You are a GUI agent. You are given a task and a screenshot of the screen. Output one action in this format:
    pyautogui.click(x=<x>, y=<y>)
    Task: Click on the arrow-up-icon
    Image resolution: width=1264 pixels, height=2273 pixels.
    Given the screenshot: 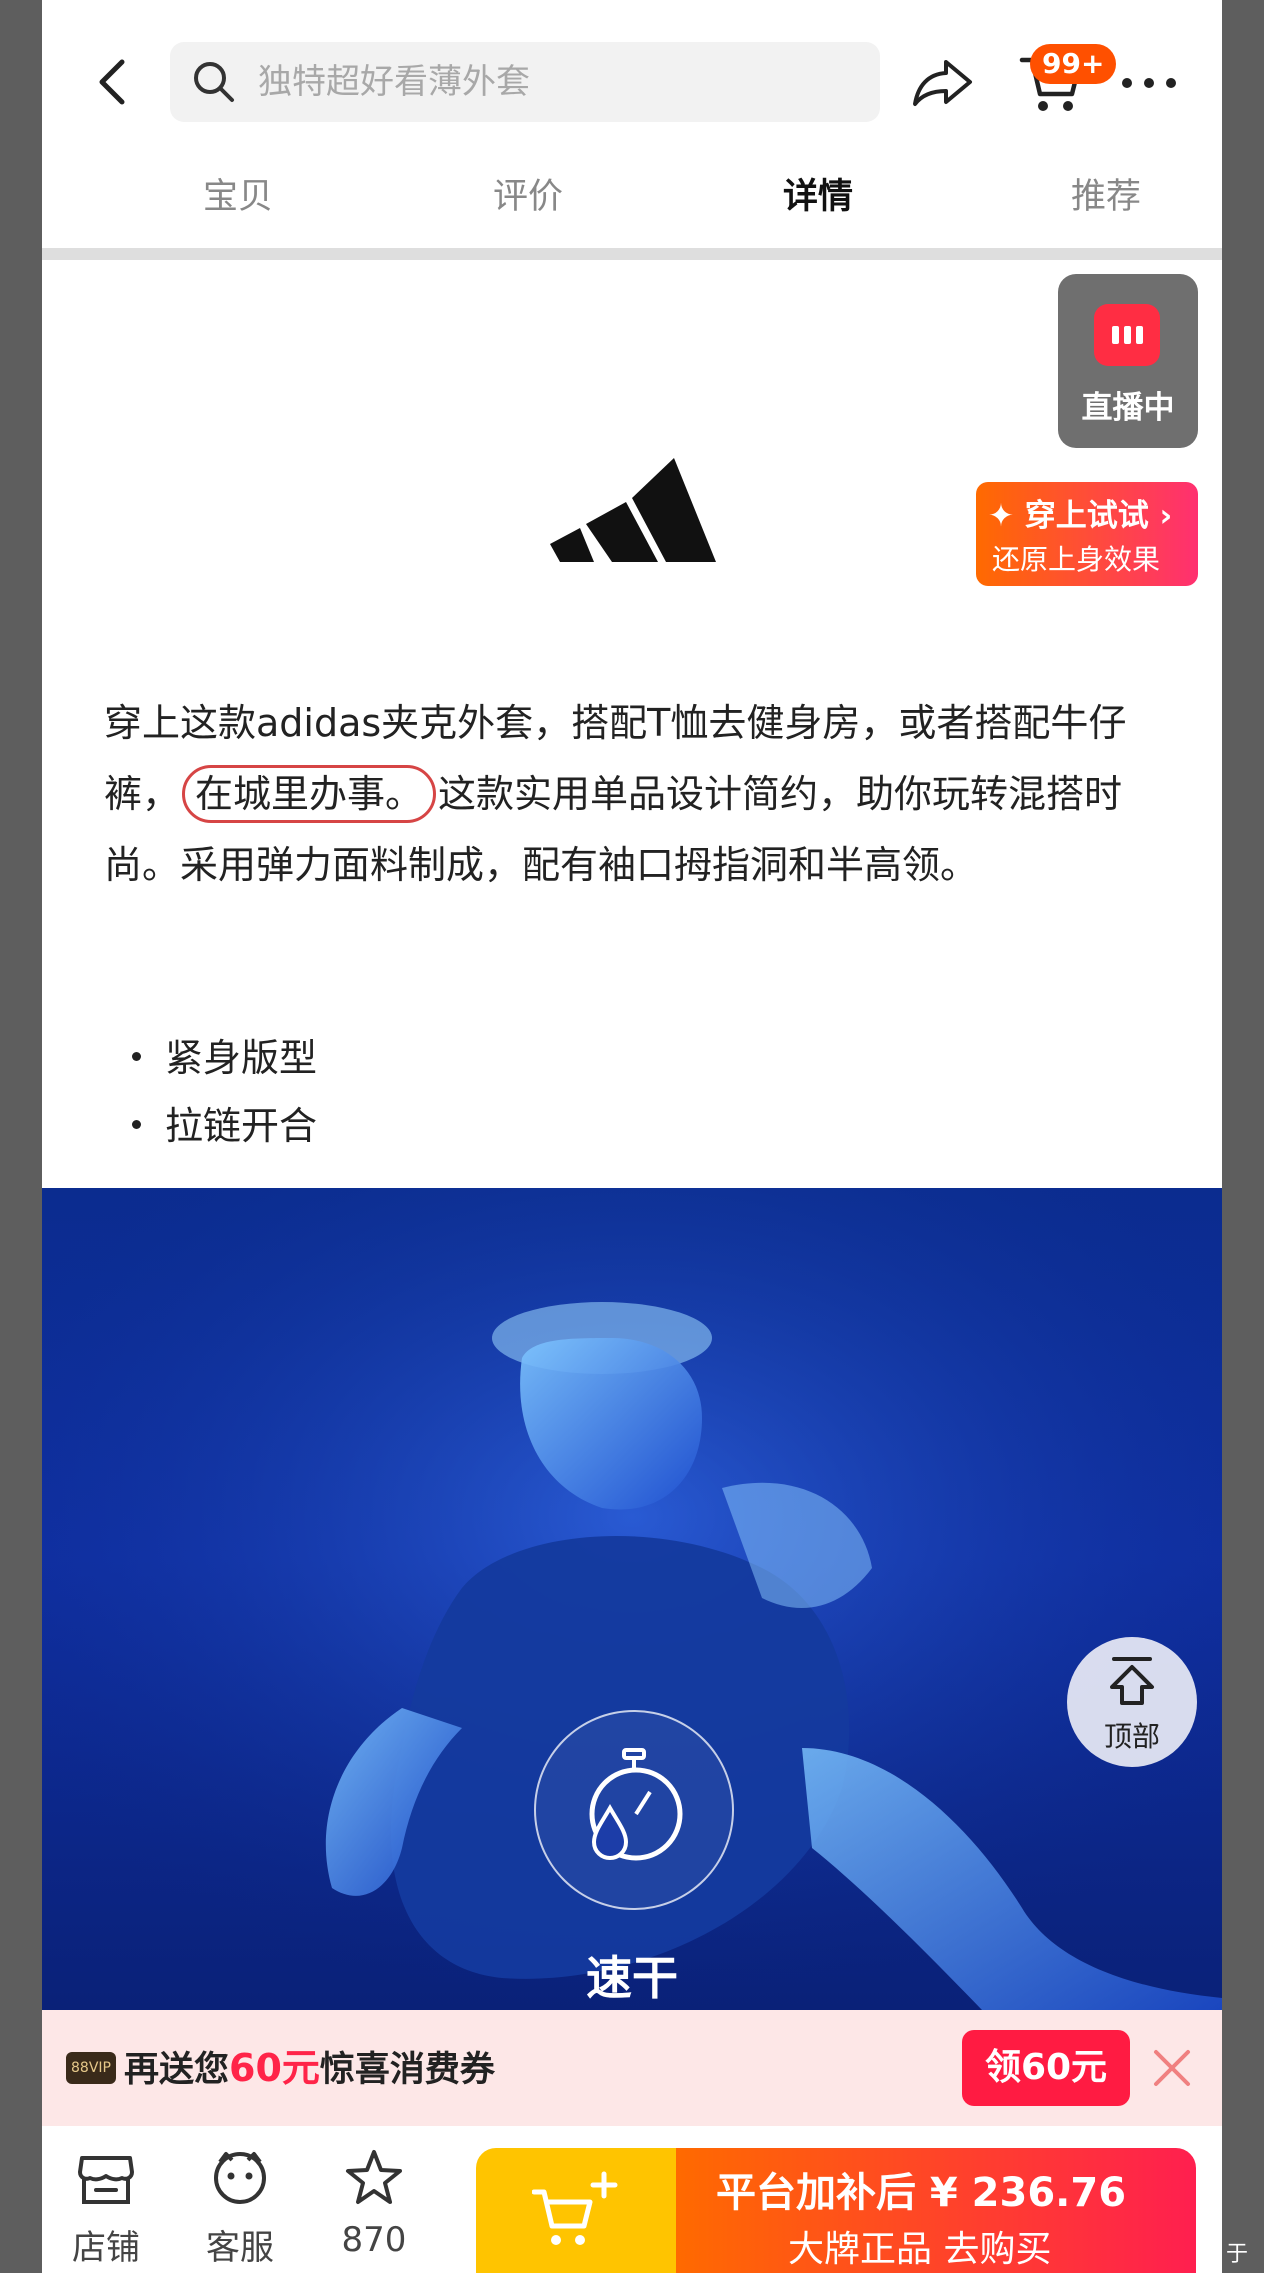 What is the action you would take?
    pyautogui.click(x=1132, y=1681)
    